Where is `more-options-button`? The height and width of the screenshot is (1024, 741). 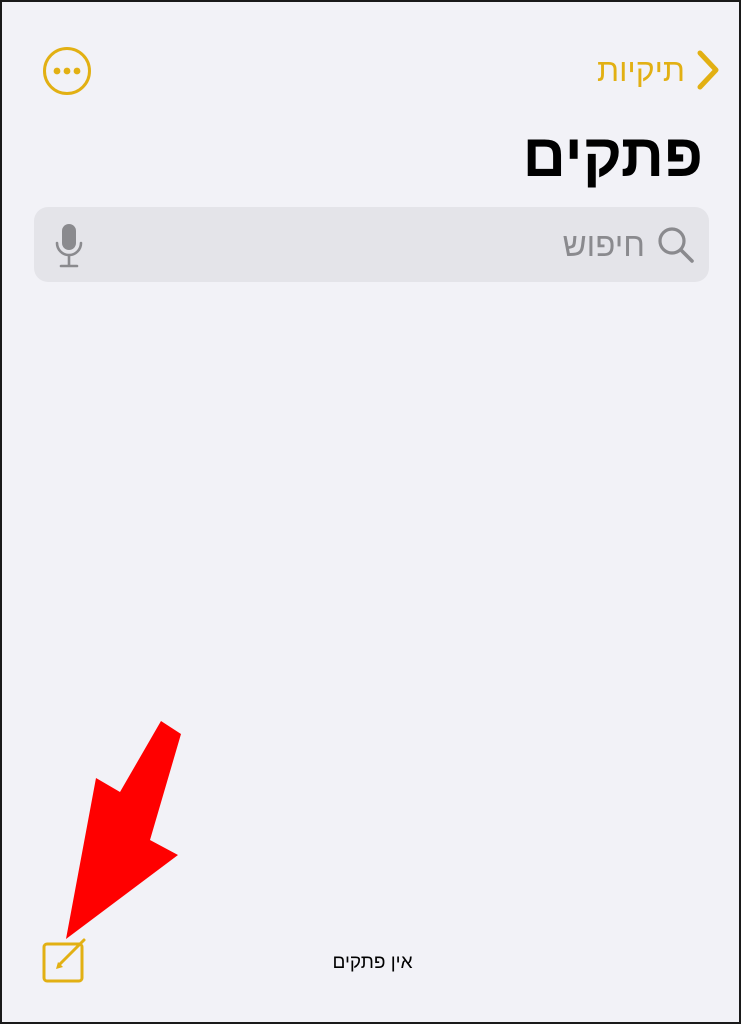 more-options-button is located at coordinates (67, 71).